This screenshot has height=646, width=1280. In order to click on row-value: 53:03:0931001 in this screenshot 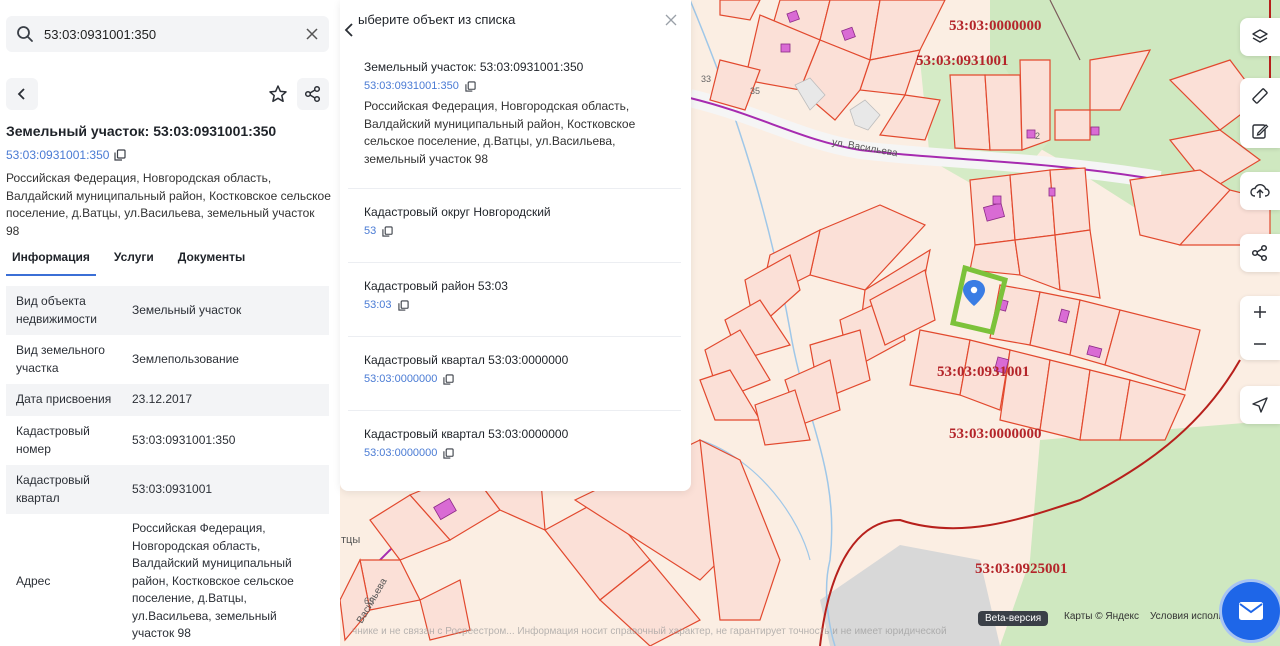, I will do `click(172, 488)`.